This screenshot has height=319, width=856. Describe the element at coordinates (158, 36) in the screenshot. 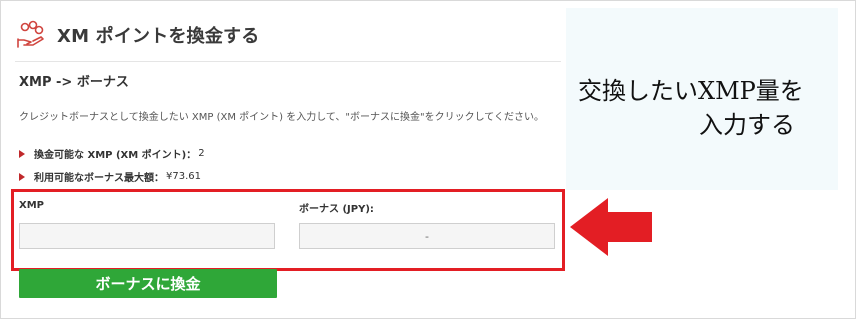

I see `page-title: XM ポイントを換金する` at that location.